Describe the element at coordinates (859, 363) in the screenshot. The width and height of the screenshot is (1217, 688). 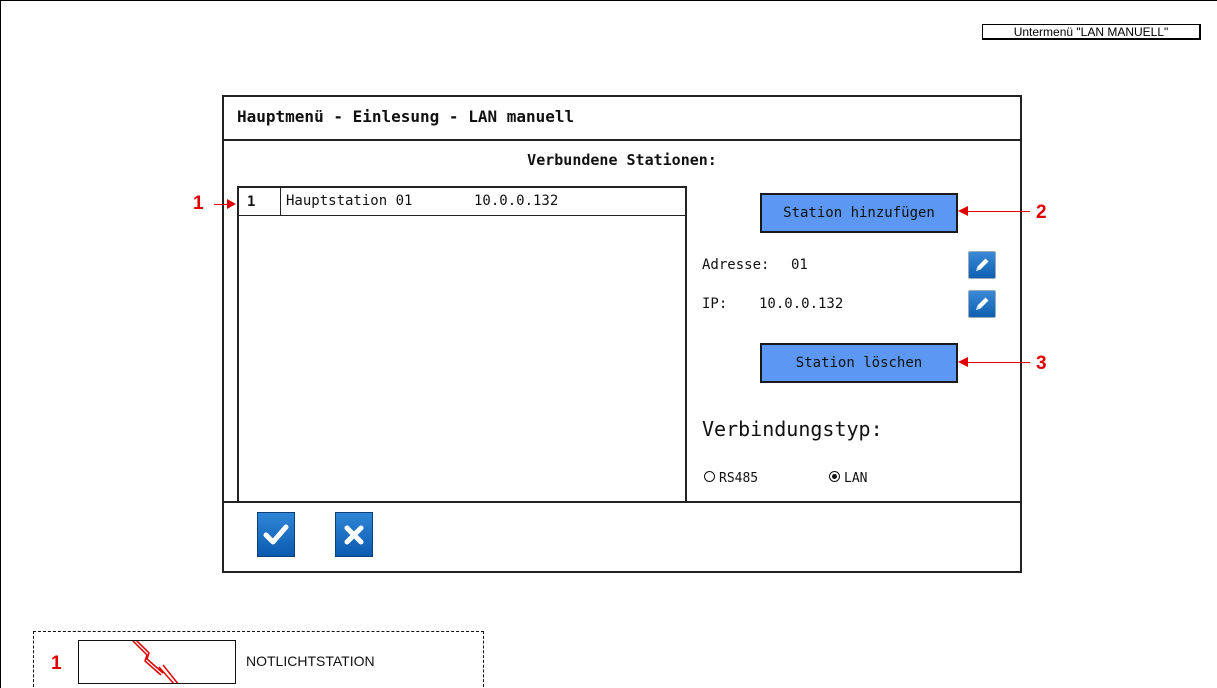
I see `delete-station-button: Station löschen` at that location.